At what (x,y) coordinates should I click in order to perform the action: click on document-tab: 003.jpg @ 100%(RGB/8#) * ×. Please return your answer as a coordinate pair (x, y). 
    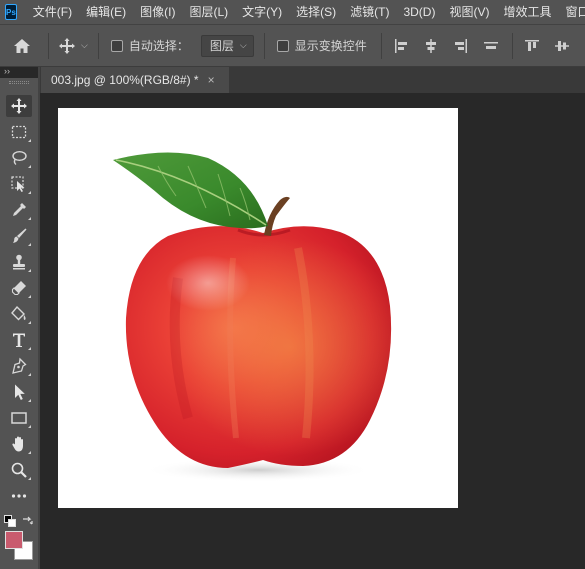
    Looking at the image, I should click on (135, 80).